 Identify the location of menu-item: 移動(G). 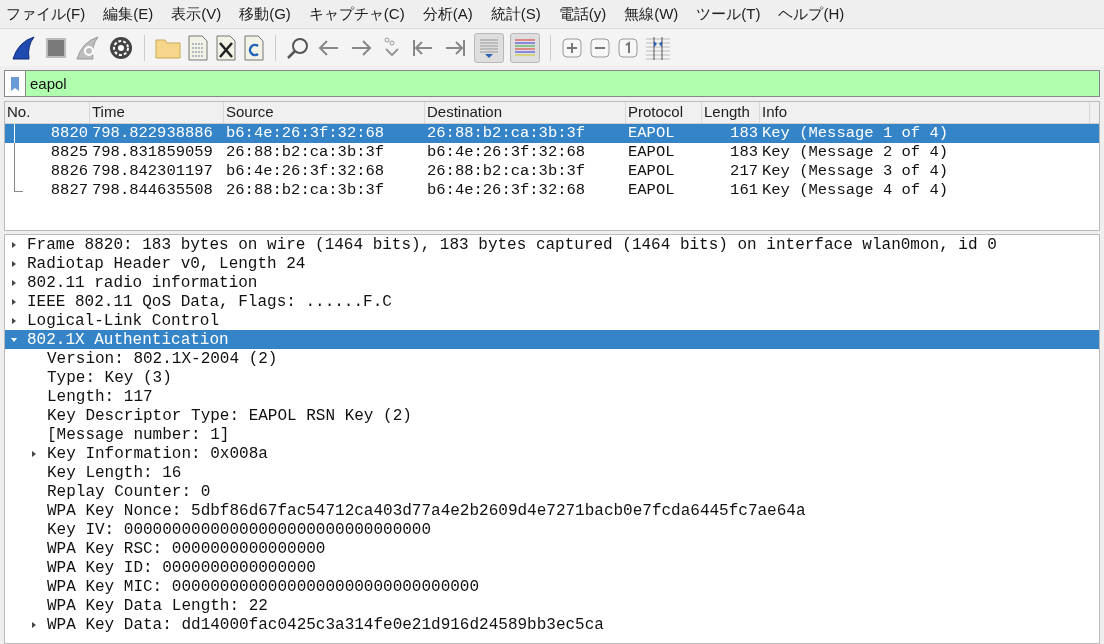
(265, 14).